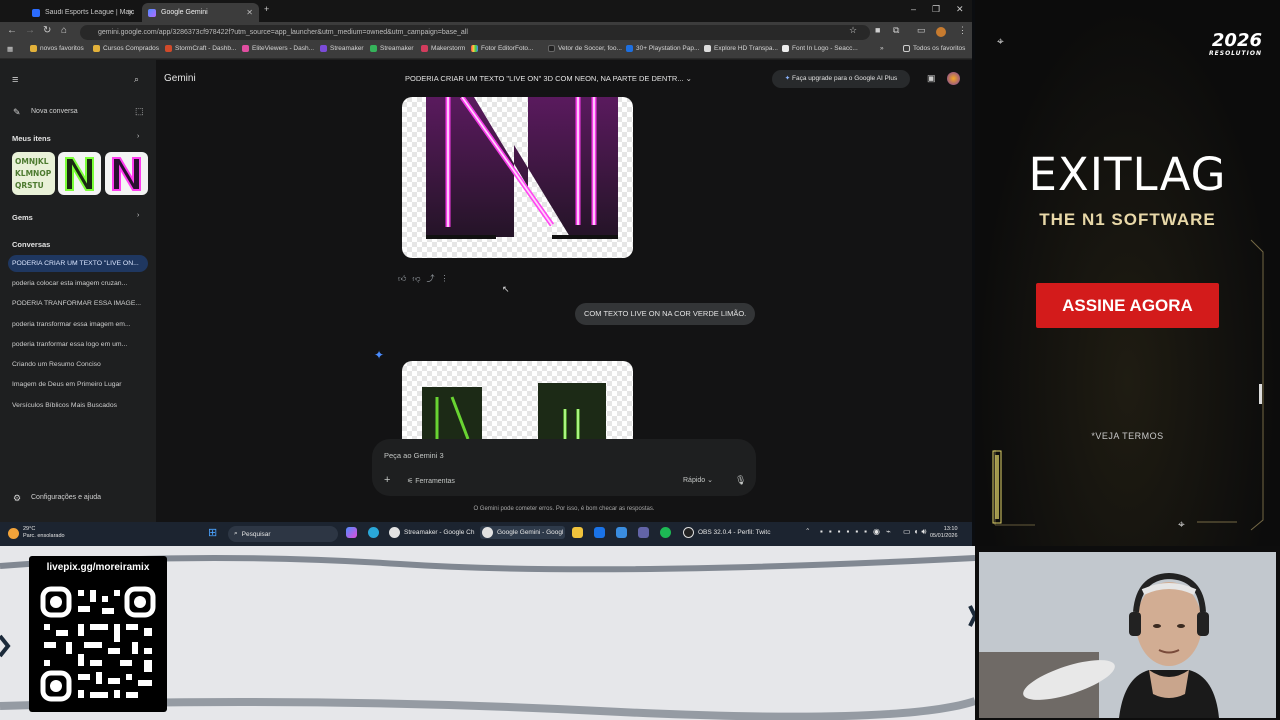 The width and height of the screenshot is (1280, 720). Describe the element at coordinates (431, 481) in the screenshot. I see `tools-button: ⚟ Ferramentas` at that location.